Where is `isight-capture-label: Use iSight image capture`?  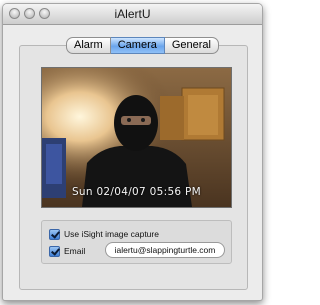 isight-capture-label: Use iSight image capture is located at coordinates (111, 234).